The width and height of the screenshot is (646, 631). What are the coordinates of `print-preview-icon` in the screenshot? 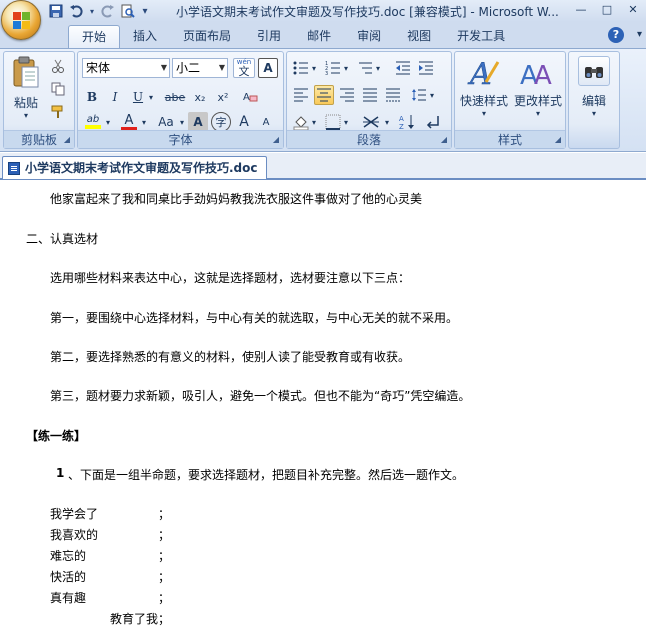 It's located at (128, 11).